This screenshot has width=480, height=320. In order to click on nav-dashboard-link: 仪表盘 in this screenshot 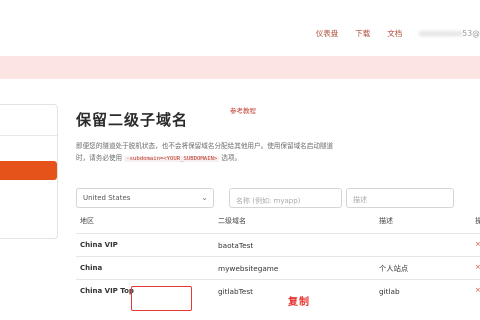, I will do `click(327, 33)`.